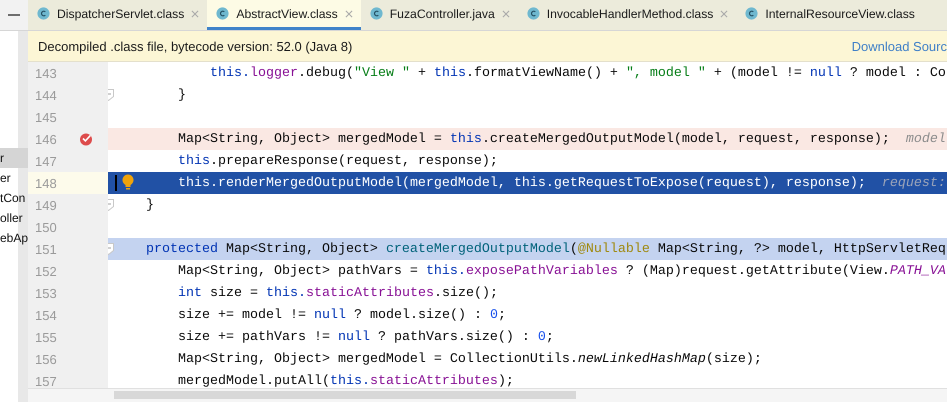  I want to click on line-number: 153, so click(46, 293).